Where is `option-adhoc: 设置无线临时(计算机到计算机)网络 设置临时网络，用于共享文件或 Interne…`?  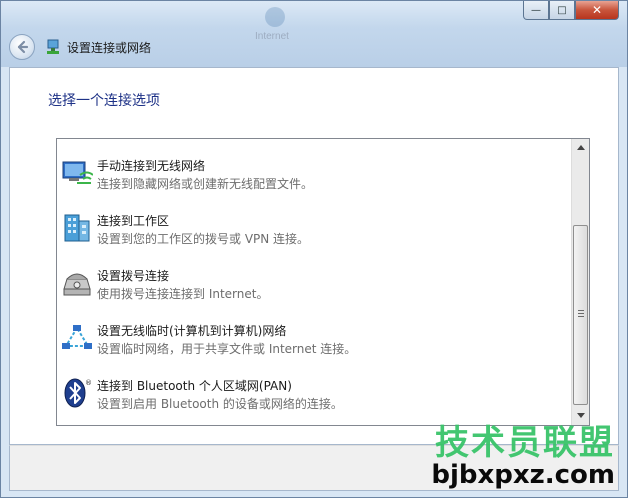
option-adhoc: 设置无线临时(计算机到计算机)网络 设置临时网络，用于共享文件或 Interne… is located at coordinates (314, 343).